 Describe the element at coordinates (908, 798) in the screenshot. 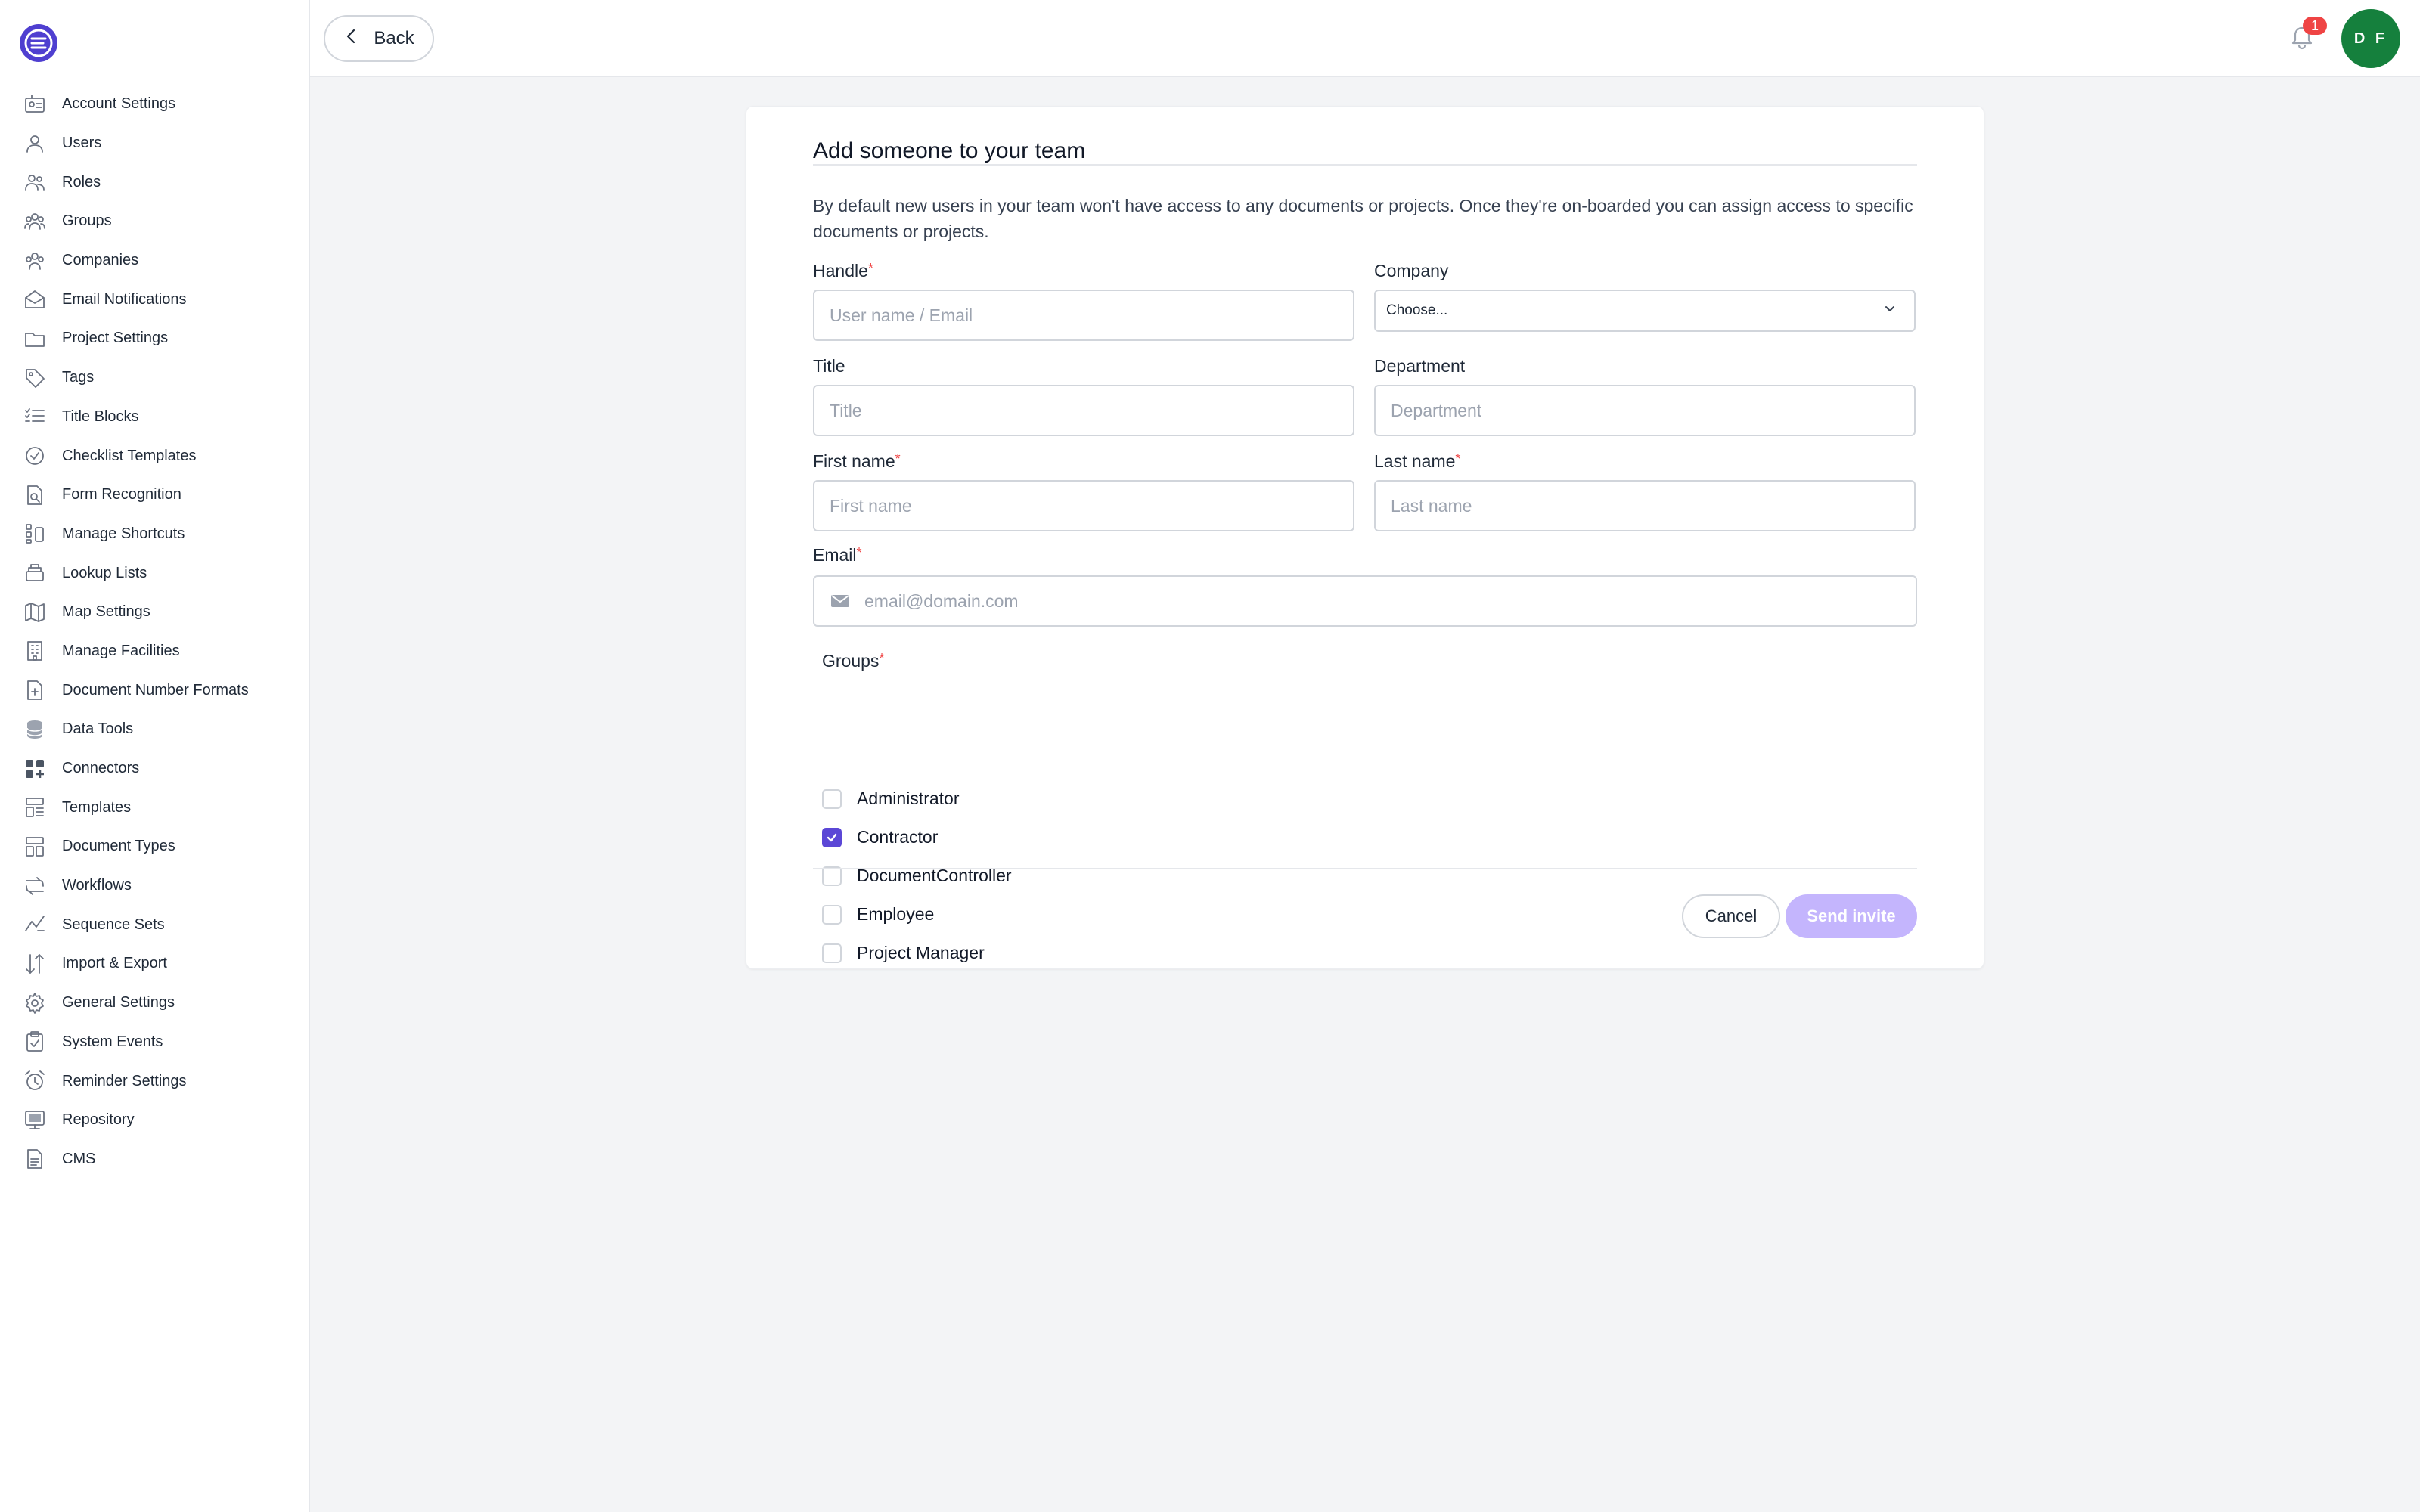

I see `group-option-label: Administrator` at that location.